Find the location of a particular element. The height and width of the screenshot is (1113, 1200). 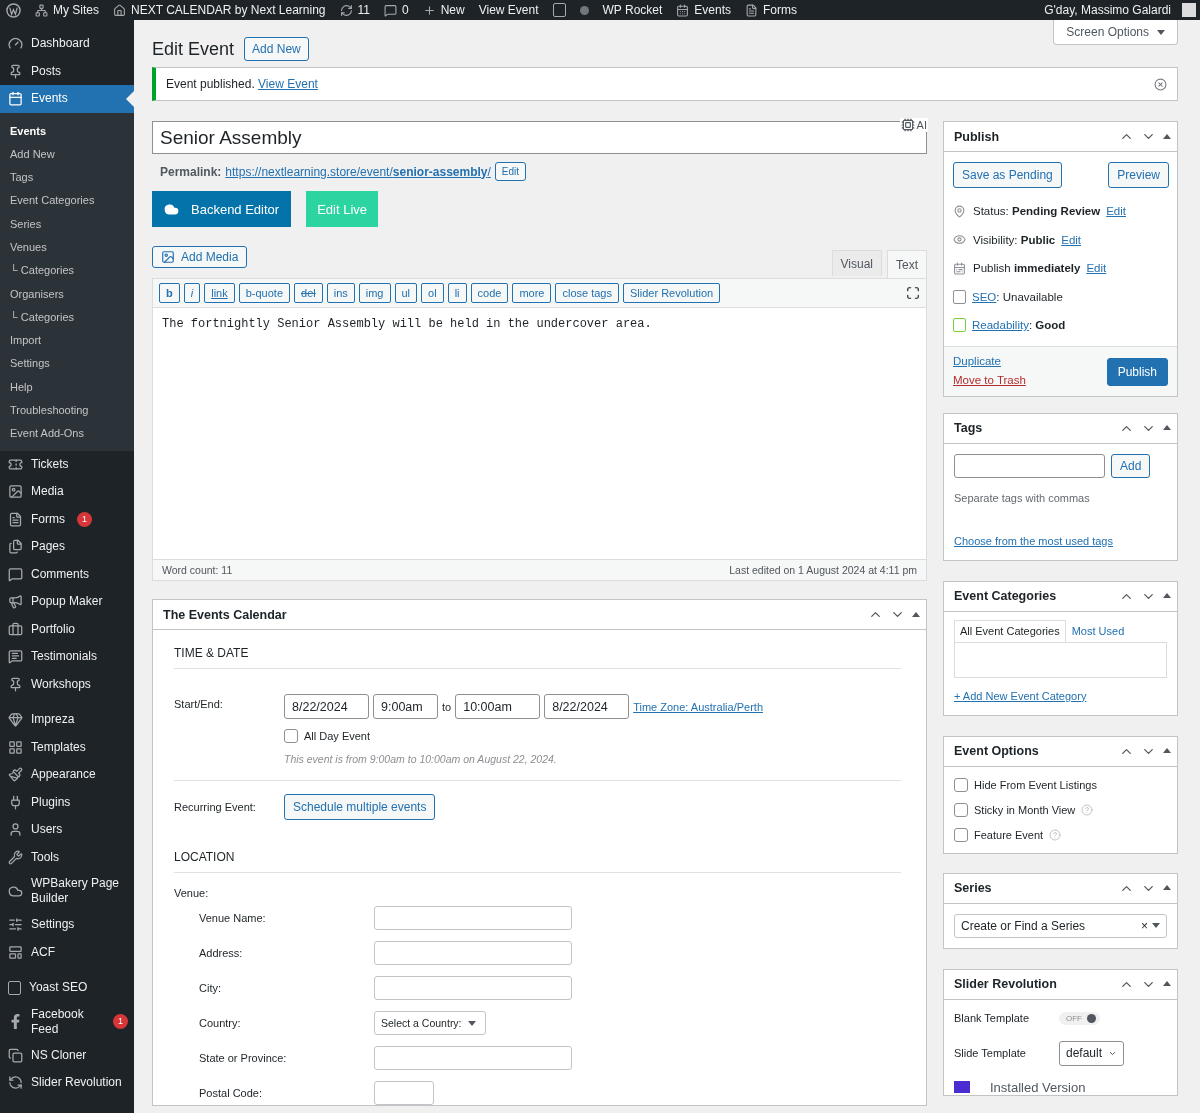

quicktag-button: ol is located at coordinates (432, 293).